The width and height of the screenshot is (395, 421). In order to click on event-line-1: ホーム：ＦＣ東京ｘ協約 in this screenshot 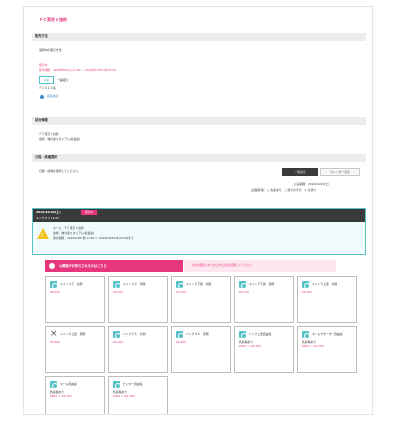, I will do `click(68, 228)`.